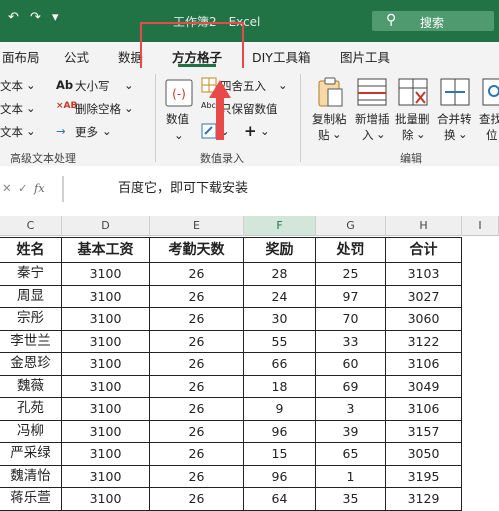  What do you see at coordinates (280, 319) in the screenshot?
I see `cell-bonus: 30` at bounding box center [280, 319].